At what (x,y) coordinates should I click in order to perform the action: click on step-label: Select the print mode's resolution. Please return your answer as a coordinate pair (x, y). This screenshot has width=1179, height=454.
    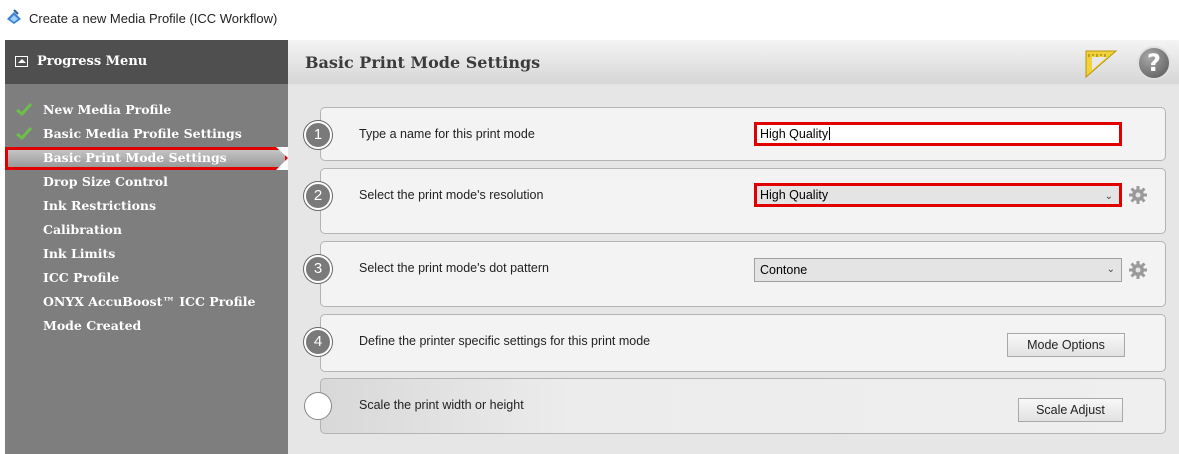
    Looking at the image, I should click on (451, 195).